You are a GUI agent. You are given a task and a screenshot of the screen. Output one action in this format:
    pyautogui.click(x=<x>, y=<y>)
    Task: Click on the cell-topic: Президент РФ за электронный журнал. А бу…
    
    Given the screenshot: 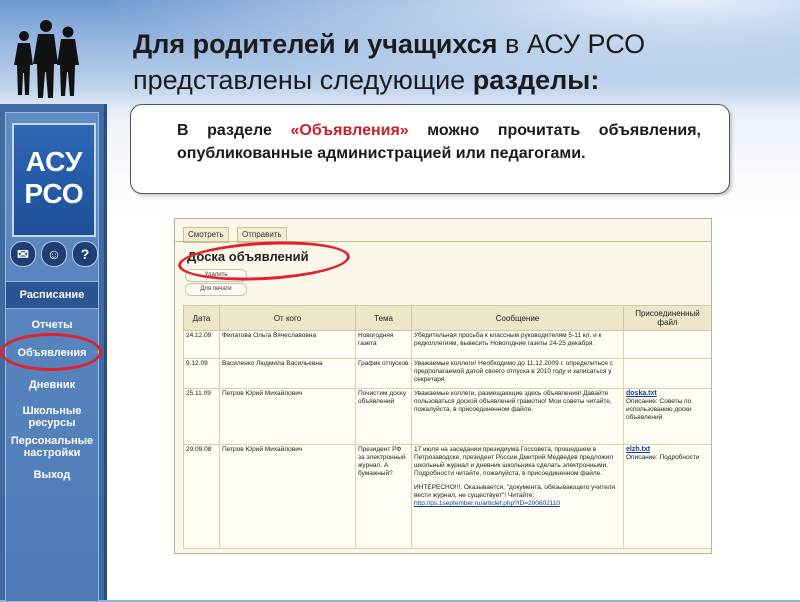 What is the action you would take?
    pyautogui.click(x=383, y=496)
    